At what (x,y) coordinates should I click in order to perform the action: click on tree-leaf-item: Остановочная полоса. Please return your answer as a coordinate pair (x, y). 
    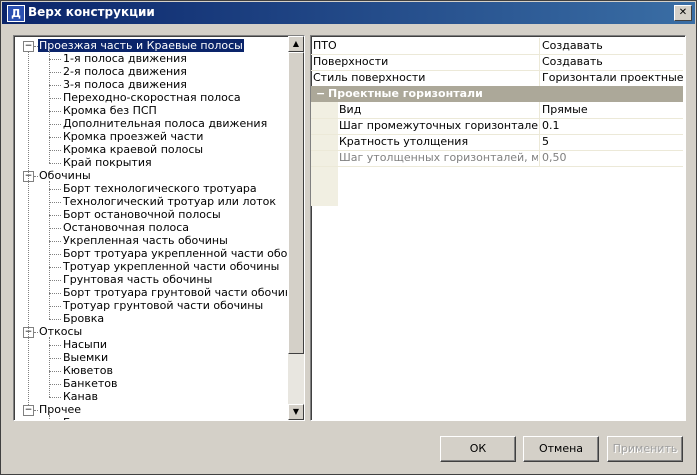
    Looking at the image, I should click on (126, 227).